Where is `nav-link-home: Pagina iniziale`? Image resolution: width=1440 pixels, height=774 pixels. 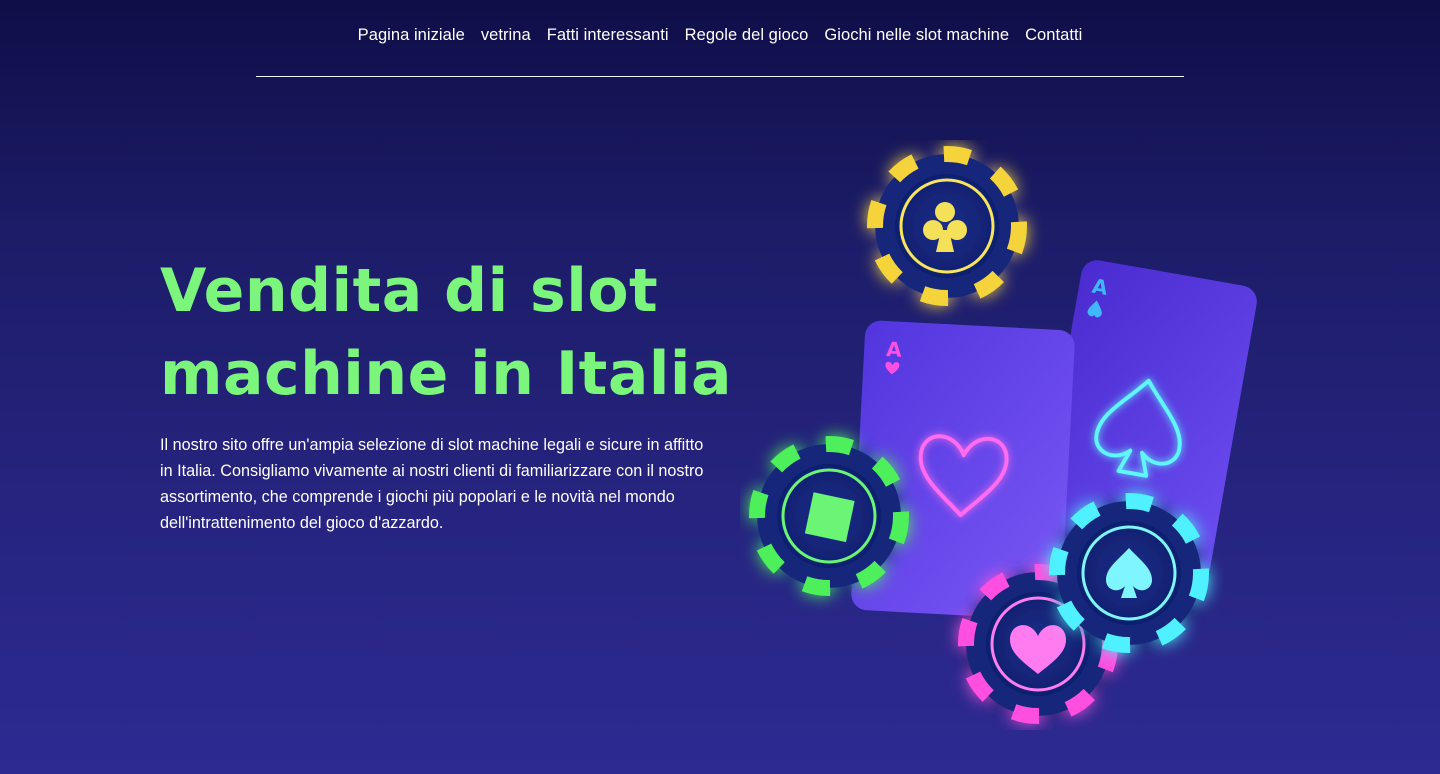 nav-link-home: Pagina iniziale is located at coordinates (411, 35).